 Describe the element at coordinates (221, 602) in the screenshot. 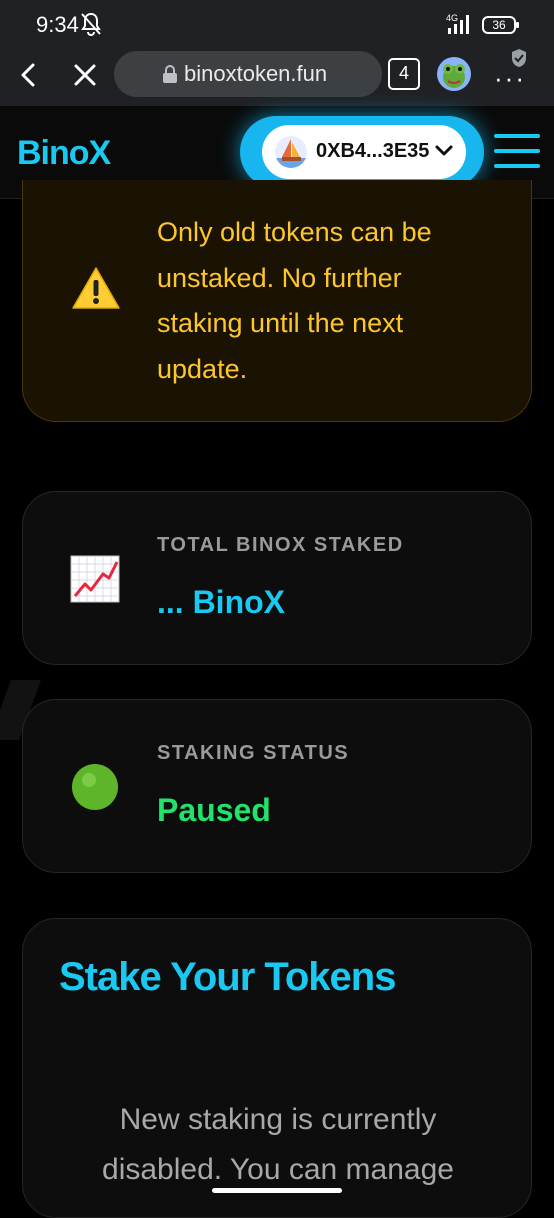

I see `total-staked-value: ... BinoX` at that location.